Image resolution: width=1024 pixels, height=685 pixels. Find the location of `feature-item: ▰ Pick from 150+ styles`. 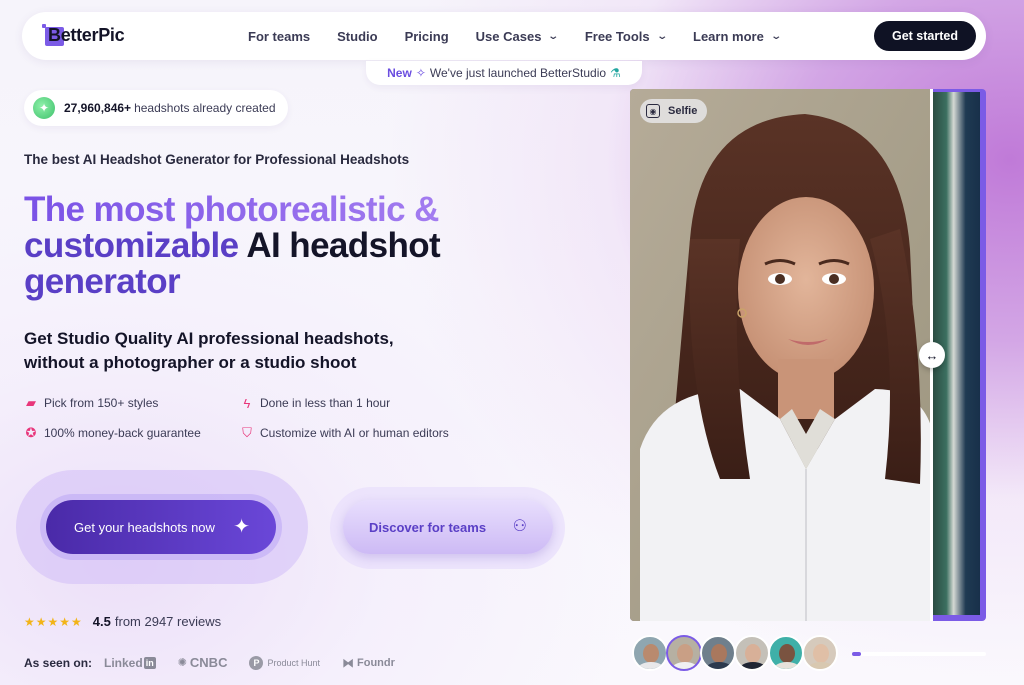

feature-item: ▰ Pick from 150+ styles is located at coordinates (91, 402).